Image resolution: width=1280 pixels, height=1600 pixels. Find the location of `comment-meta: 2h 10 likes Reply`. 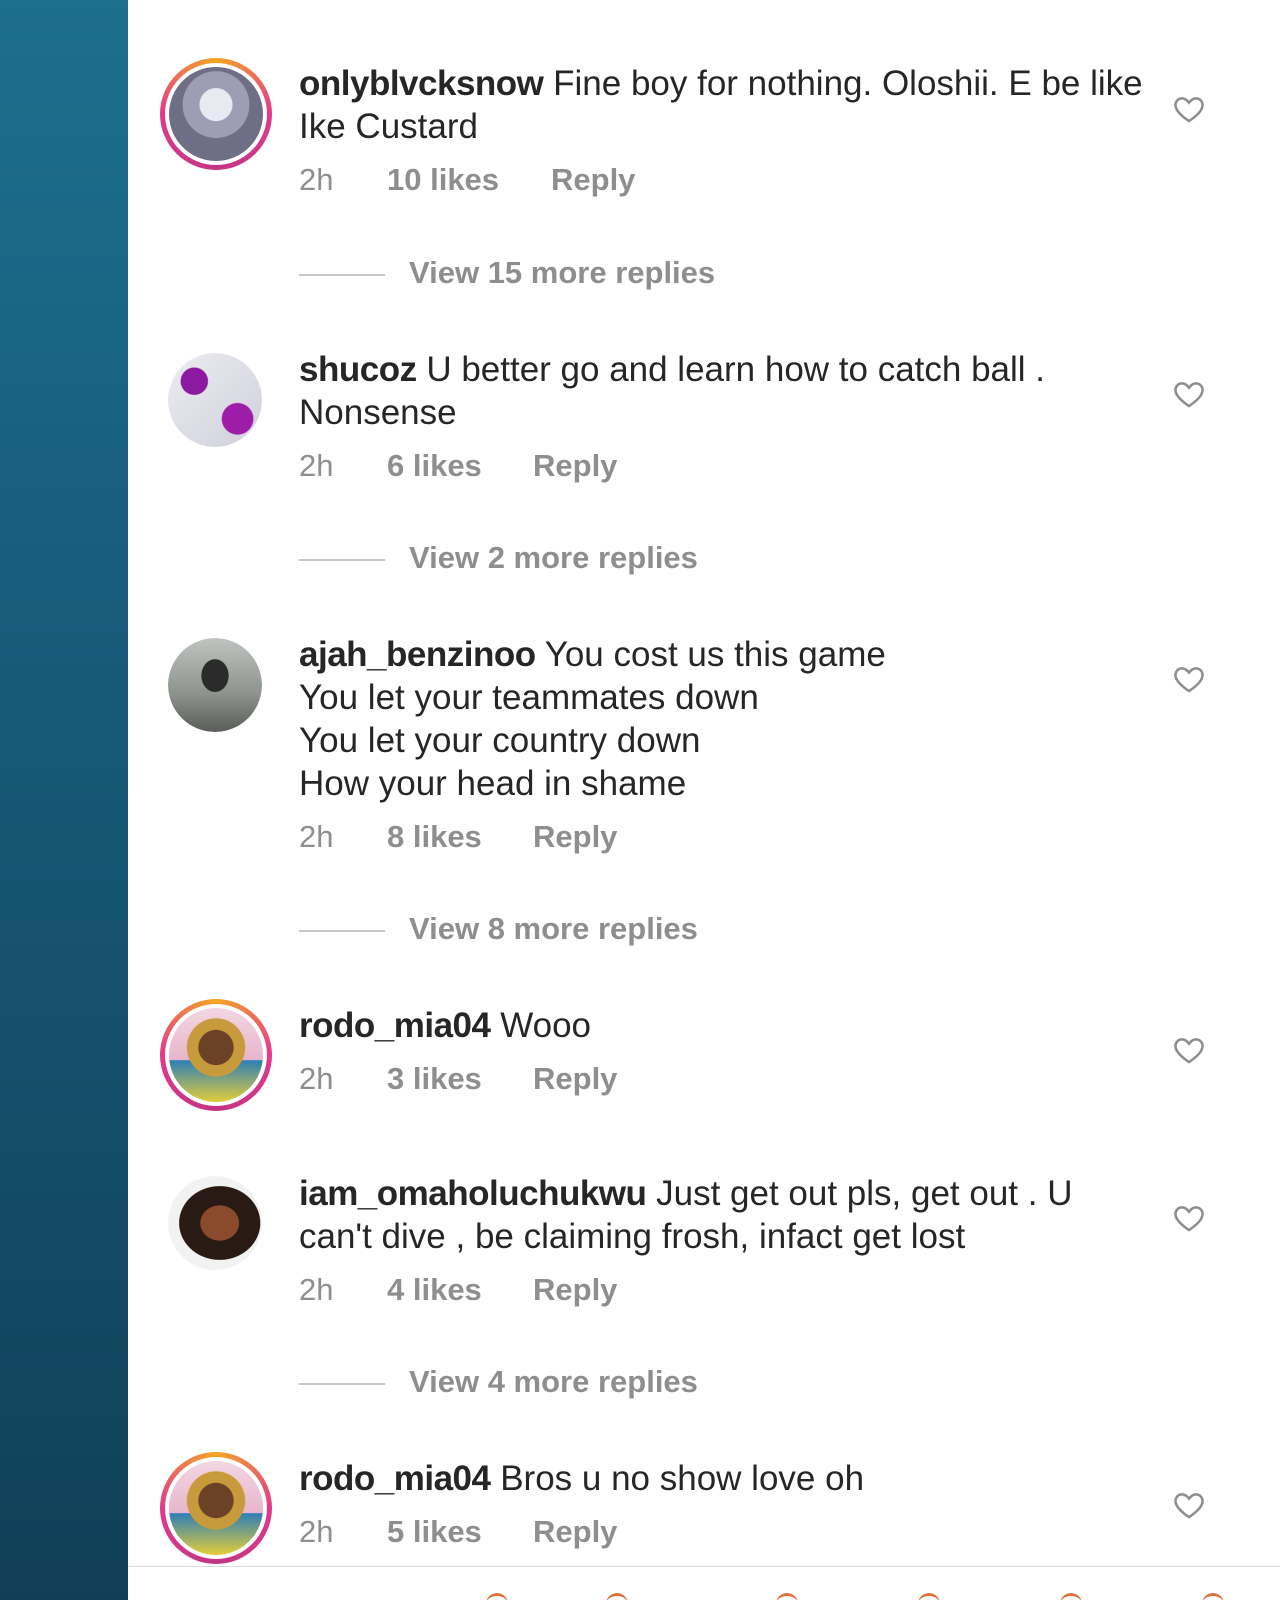

comment-meta: 2h 10 likes Reply is located at coordinates (744, 182).